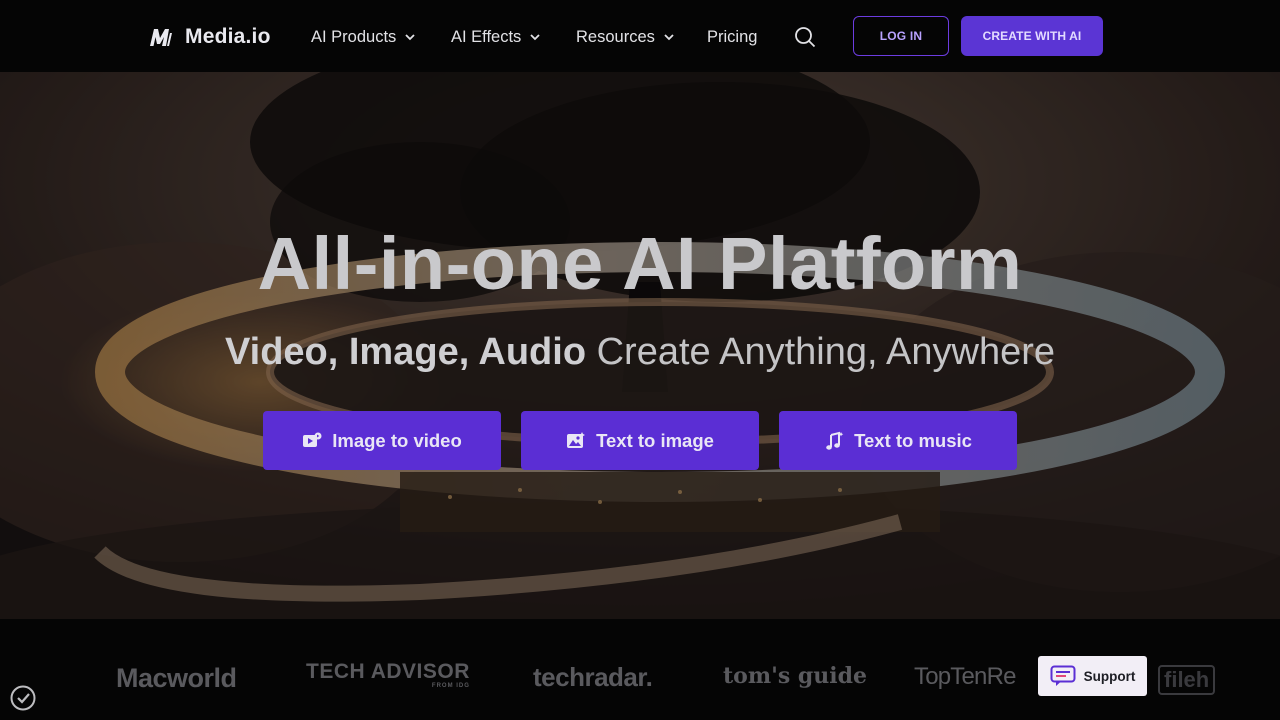 The width and height of the screenshot is (1280, 720). I want to click on support-button: Support, so click(1092, 676).